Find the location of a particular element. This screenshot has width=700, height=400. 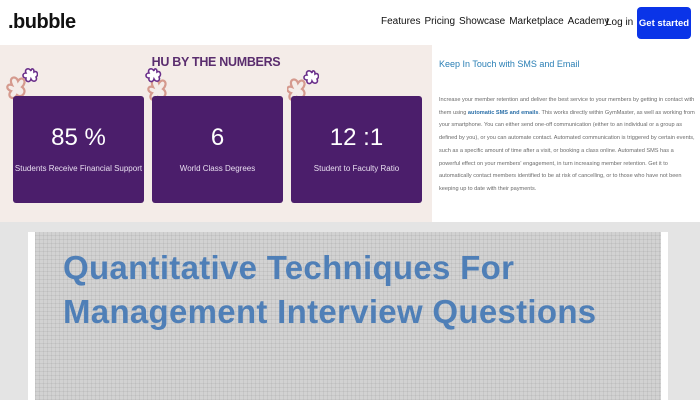

stat-card-faculty-ratio: 12 :1 Student to Faculty Ratio is located at coordinates (356, 149).